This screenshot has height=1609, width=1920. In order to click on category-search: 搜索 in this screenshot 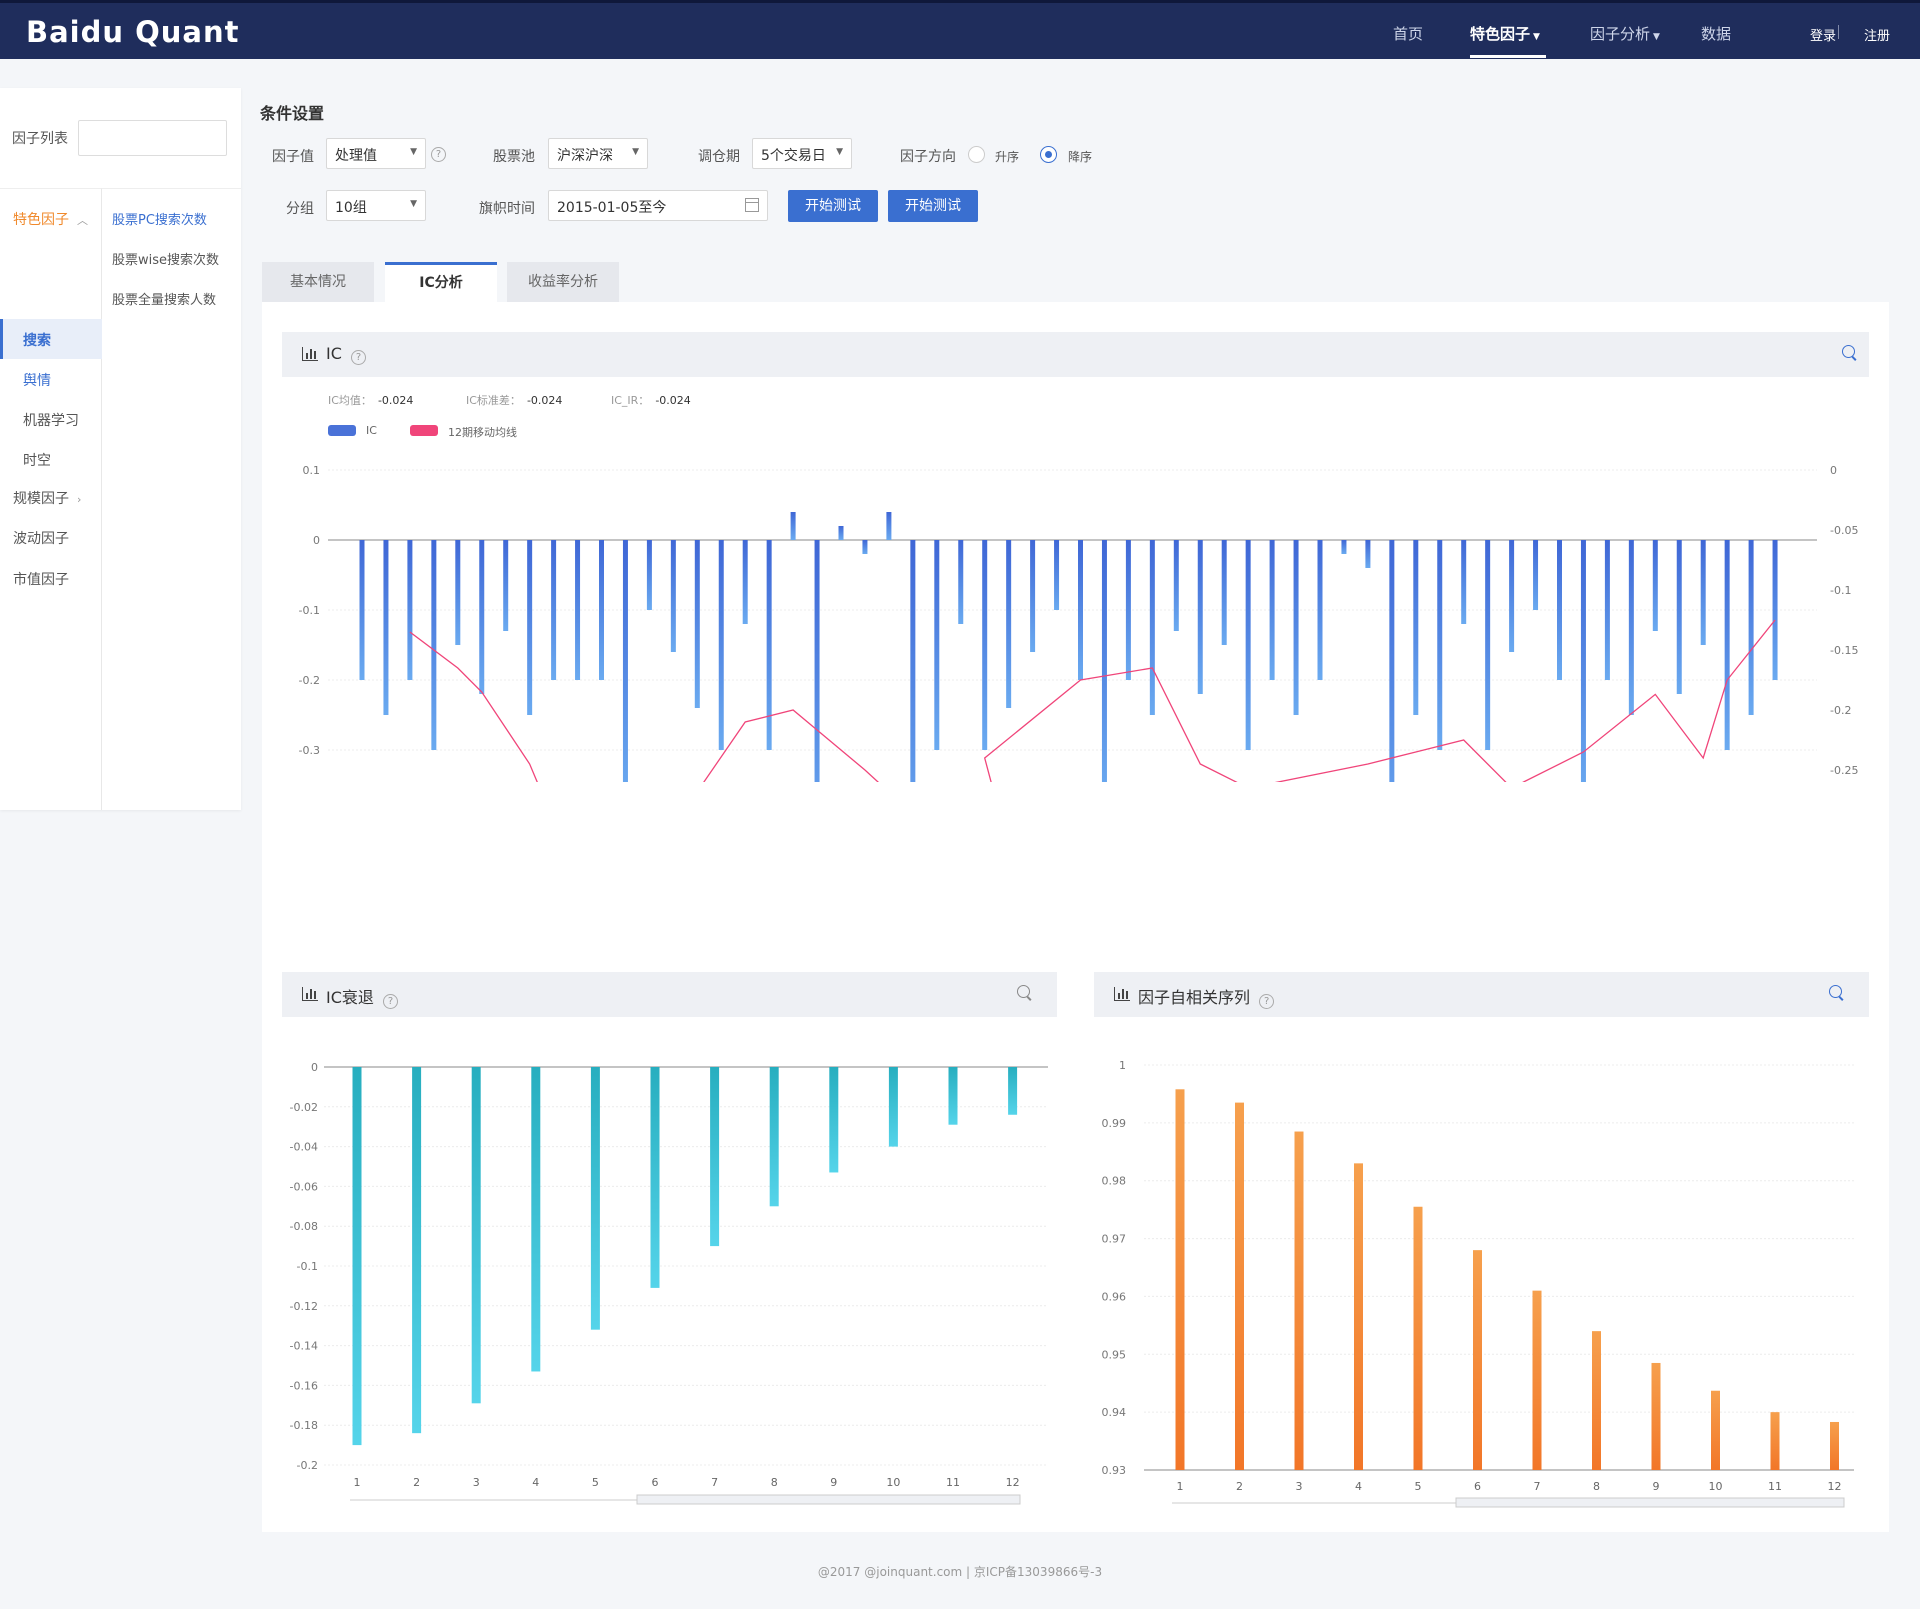, I will do `click(37, 340)`.